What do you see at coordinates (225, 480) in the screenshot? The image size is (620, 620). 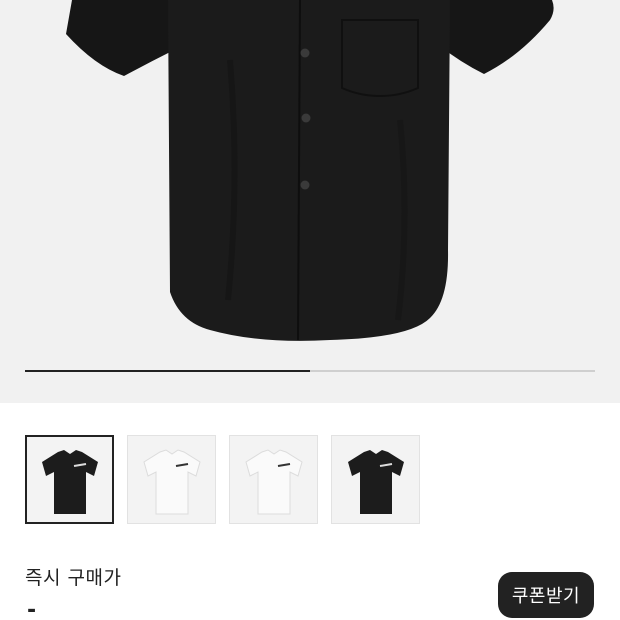 I see `thumbnail-list` at bounding box center [225, 480].